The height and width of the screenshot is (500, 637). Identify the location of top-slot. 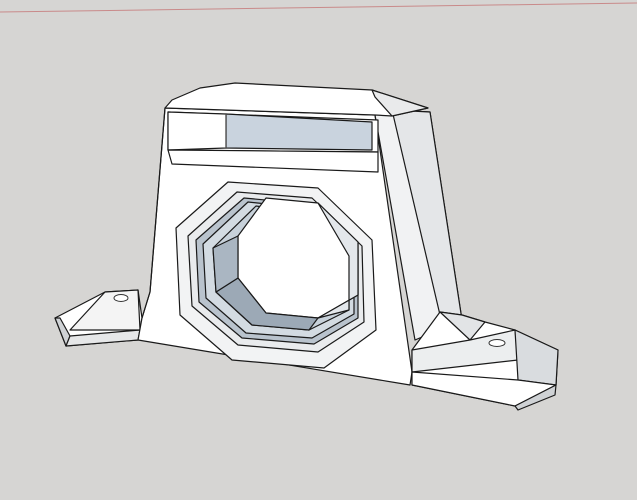
(273, 142).